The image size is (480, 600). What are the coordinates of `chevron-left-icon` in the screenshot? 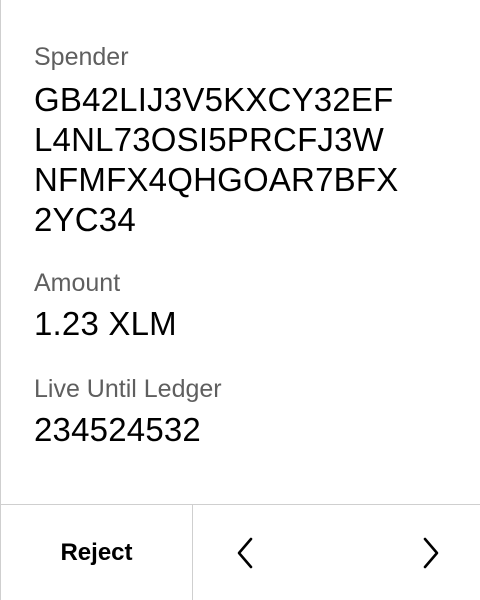 It's located at (245, 553).